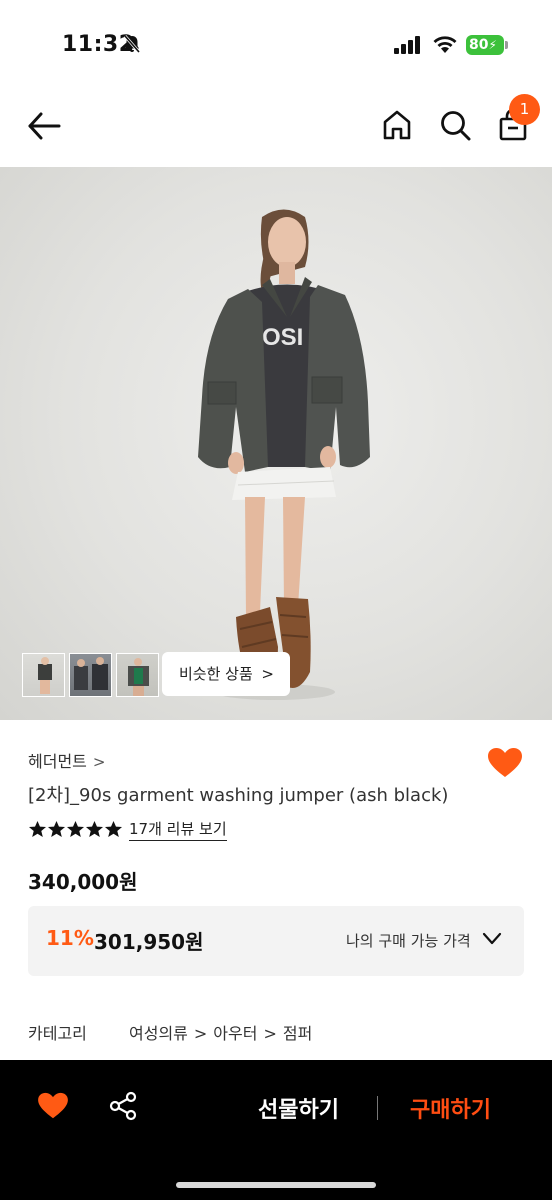  What do you see at coordinates (149, 942) in the screenshot?
I see `discount-price: 301,950원` at bounding box center [149, 942].